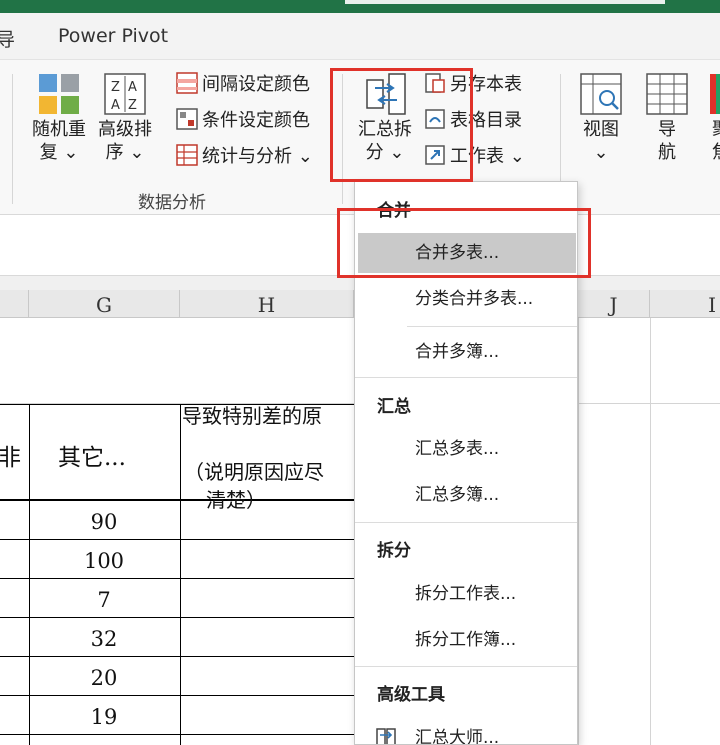 The image size is (720, 745). Describe the element at coordinates (505, 2) in the screenshot. I see `title-bar-highlight` at that location.